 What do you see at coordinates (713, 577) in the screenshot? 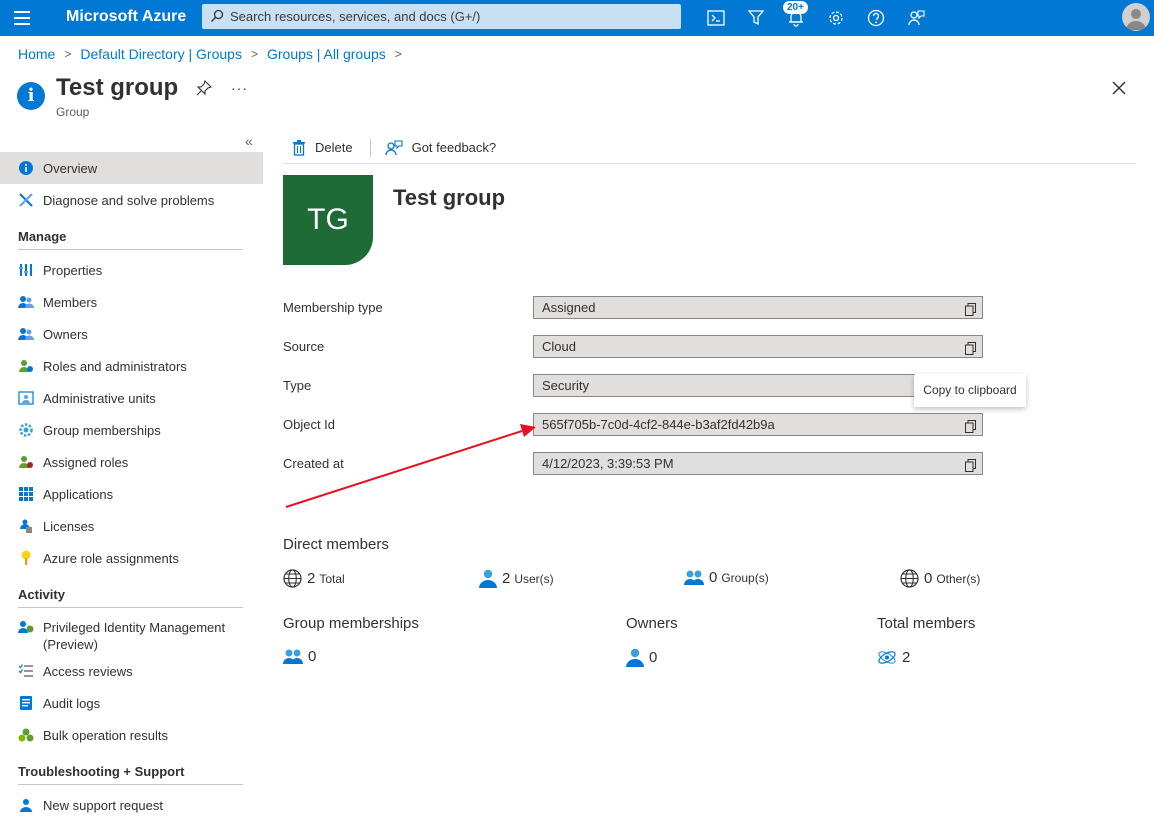
I see `groups-count: 0` at bounding box center [713, 577].